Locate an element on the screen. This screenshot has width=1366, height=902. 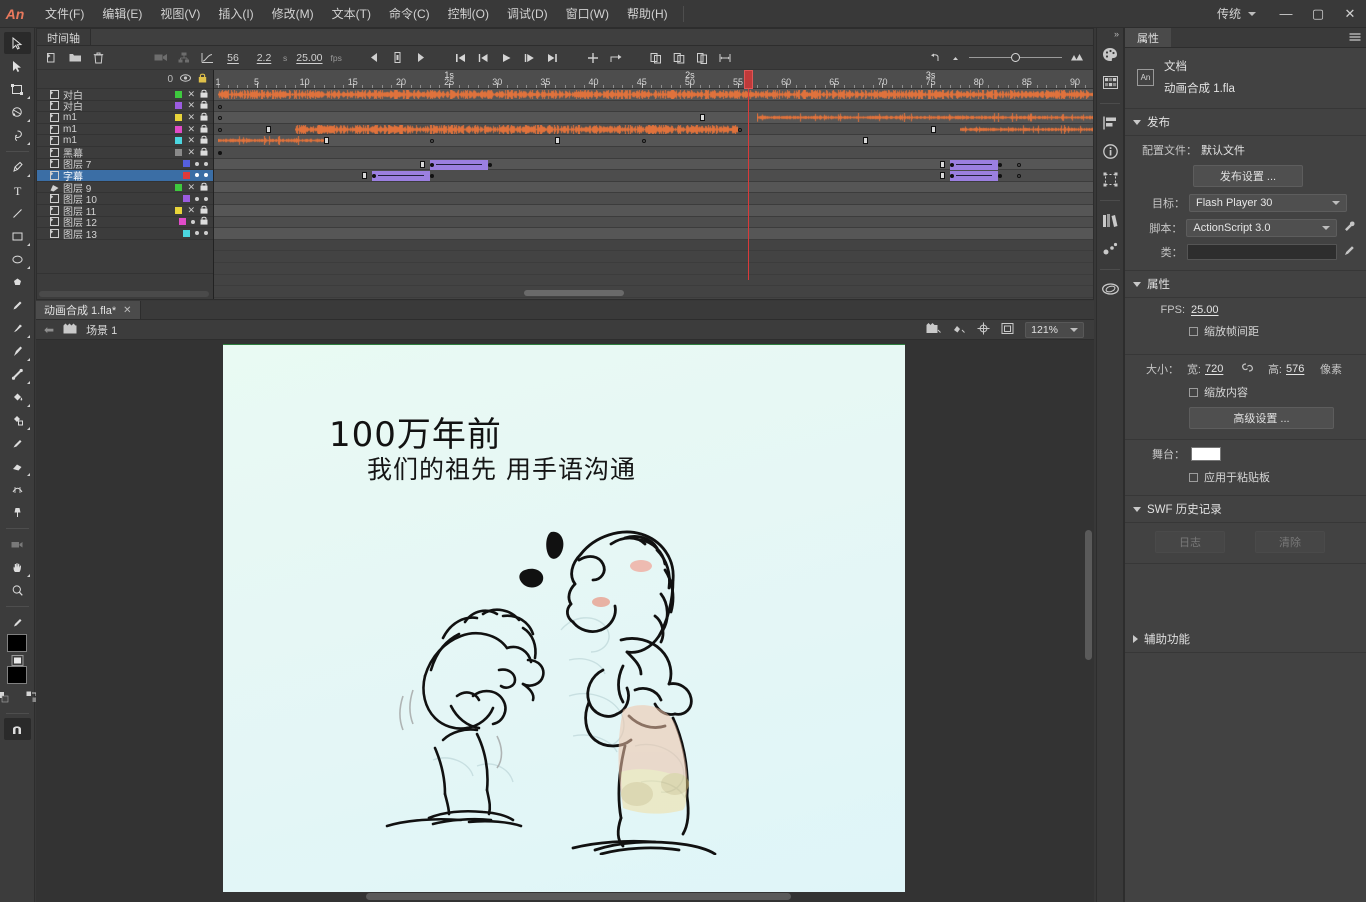
center-stage-icon is located at coordinates (983, 330).